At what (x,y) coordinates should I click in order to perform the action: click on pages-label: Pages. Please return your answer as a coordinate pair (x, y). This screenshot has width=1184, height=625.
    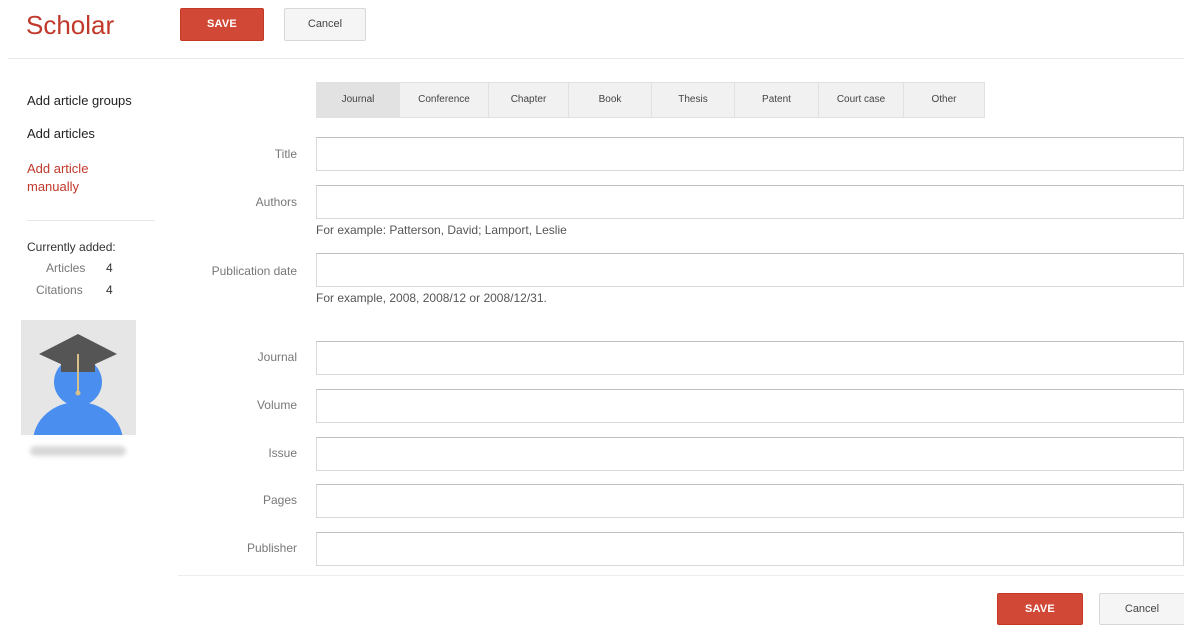
    Looking at the image, I should click on (279, 500).